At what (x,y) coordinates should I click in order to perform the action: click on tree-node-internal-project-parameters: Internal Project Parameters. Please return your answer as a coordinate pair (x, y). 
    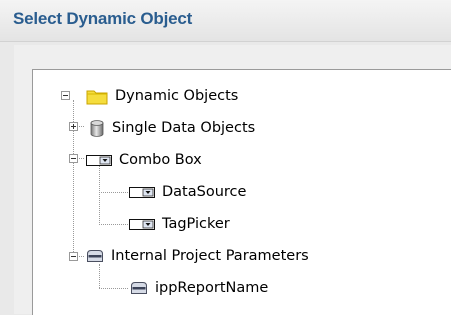
    Looking at the image, I should click on (197, 256).